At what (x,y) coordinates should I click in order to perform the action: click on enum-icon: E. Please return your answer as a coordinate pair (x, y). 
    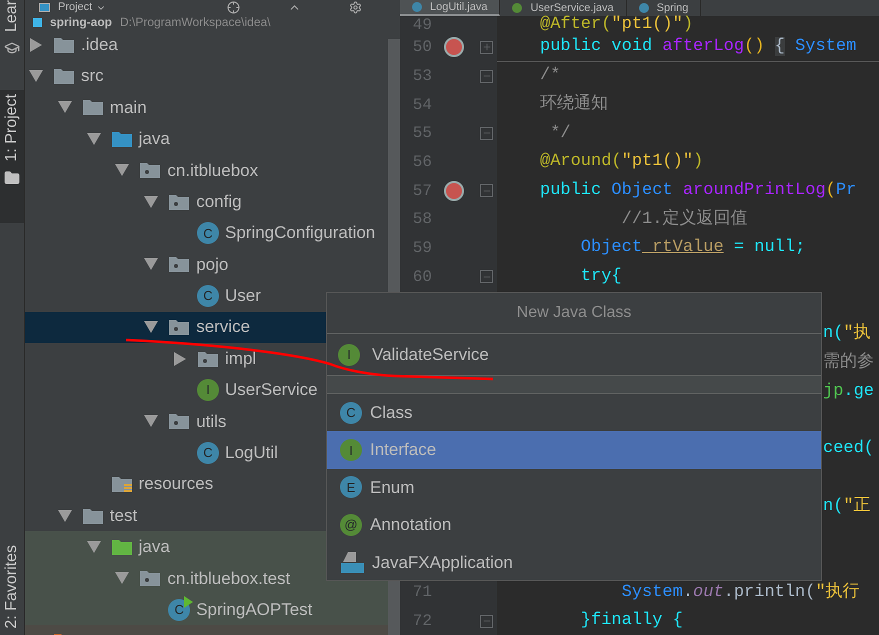
    Looking at the image, I should click on (351, 487).